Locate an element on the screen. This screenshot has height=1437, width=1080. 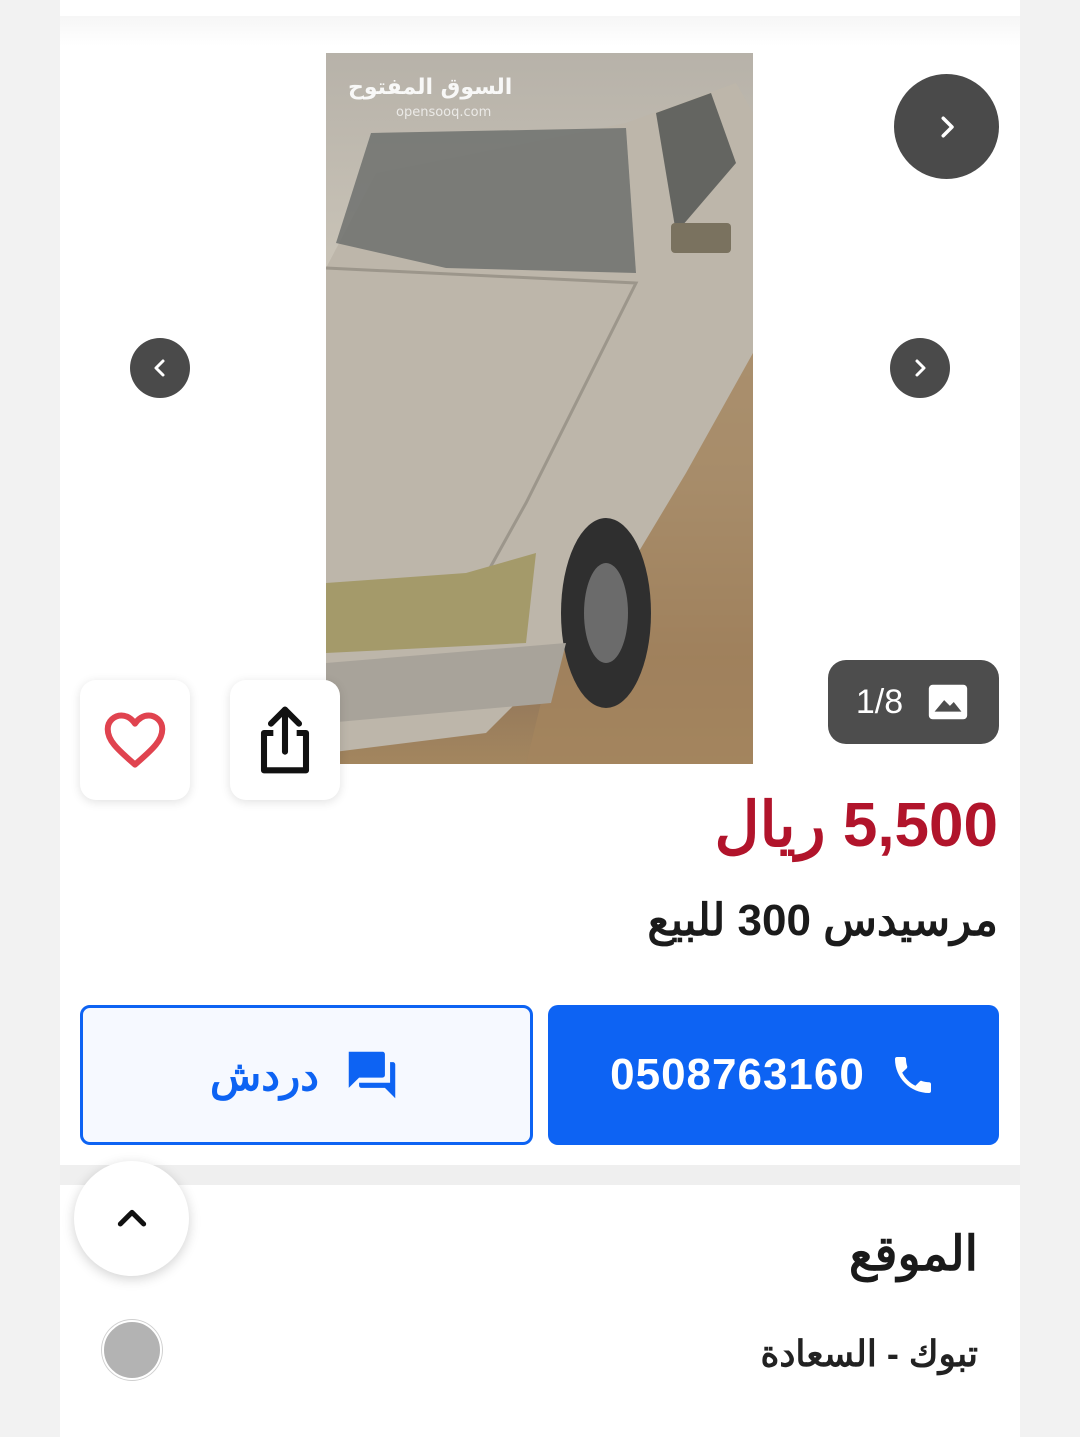
listing-title: مرسيدس 300 للبيع is located at coordinates (822, 920).